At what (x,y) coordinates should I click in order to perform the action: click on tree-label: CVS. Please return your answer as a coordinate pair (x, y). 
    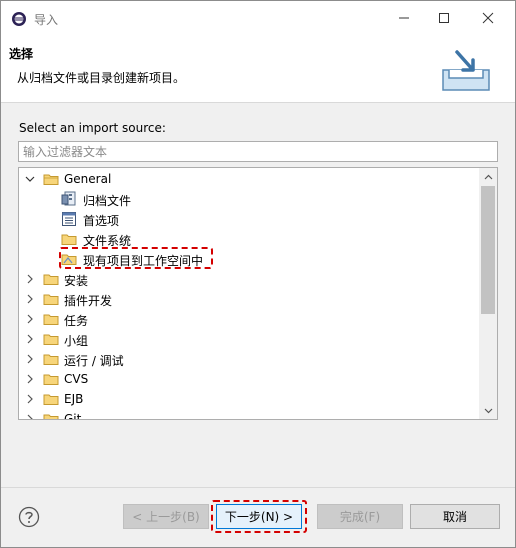
    Looking at the image, I should click on (76, 379).